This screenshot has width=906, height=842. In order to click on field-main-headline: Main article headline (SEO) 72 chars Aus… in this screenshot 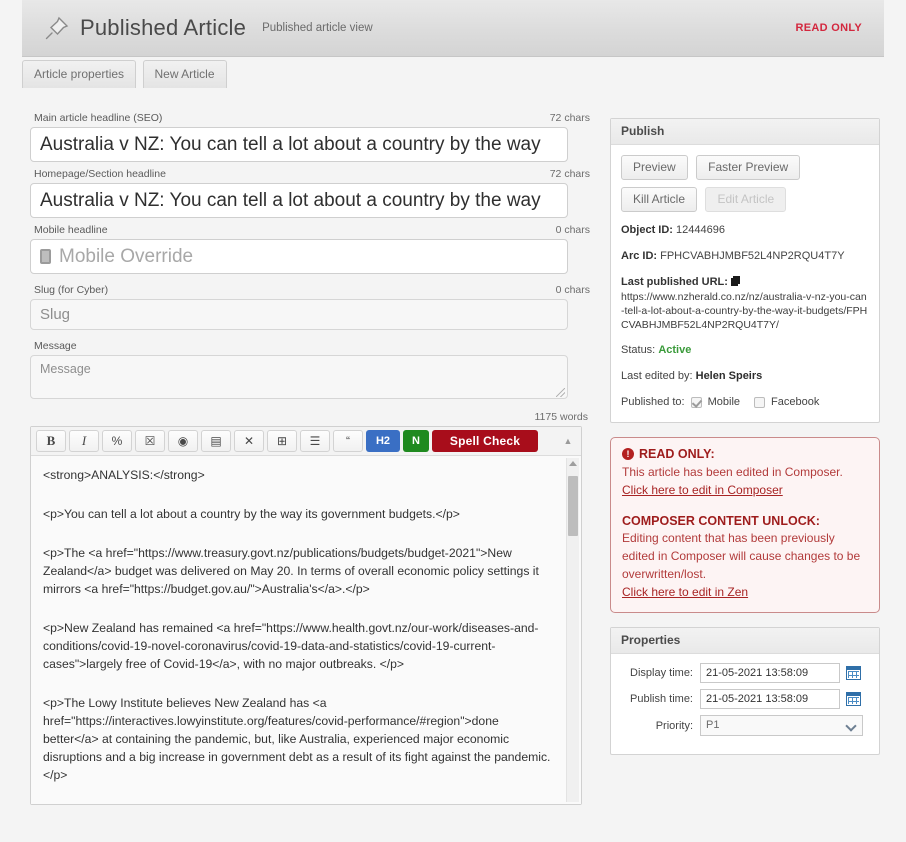, I will do `click(311, 137)`.